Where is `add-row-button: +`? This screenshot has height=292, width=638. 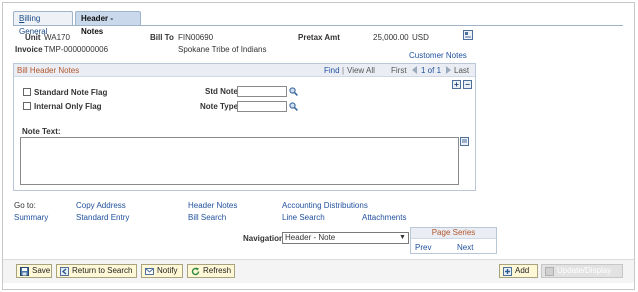
add-row-button: + is located at coordinates (456, 84).